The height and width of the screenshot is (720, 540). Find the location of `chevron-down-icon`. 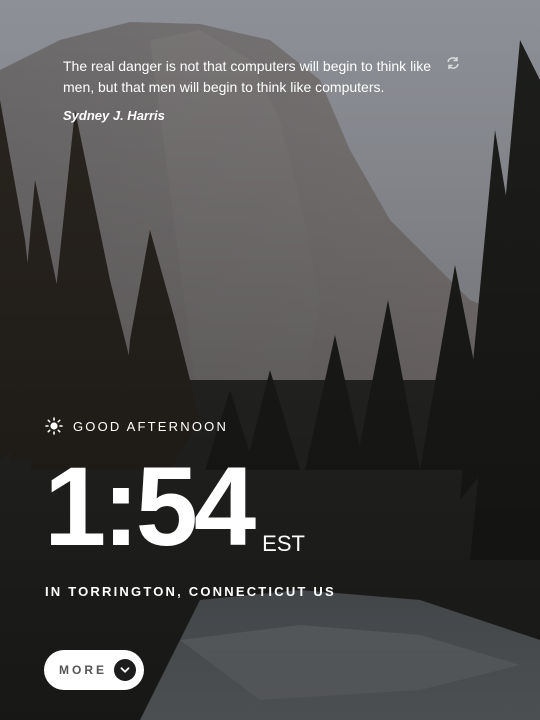

chevron-down-icon is located at coordinates (125, 670).